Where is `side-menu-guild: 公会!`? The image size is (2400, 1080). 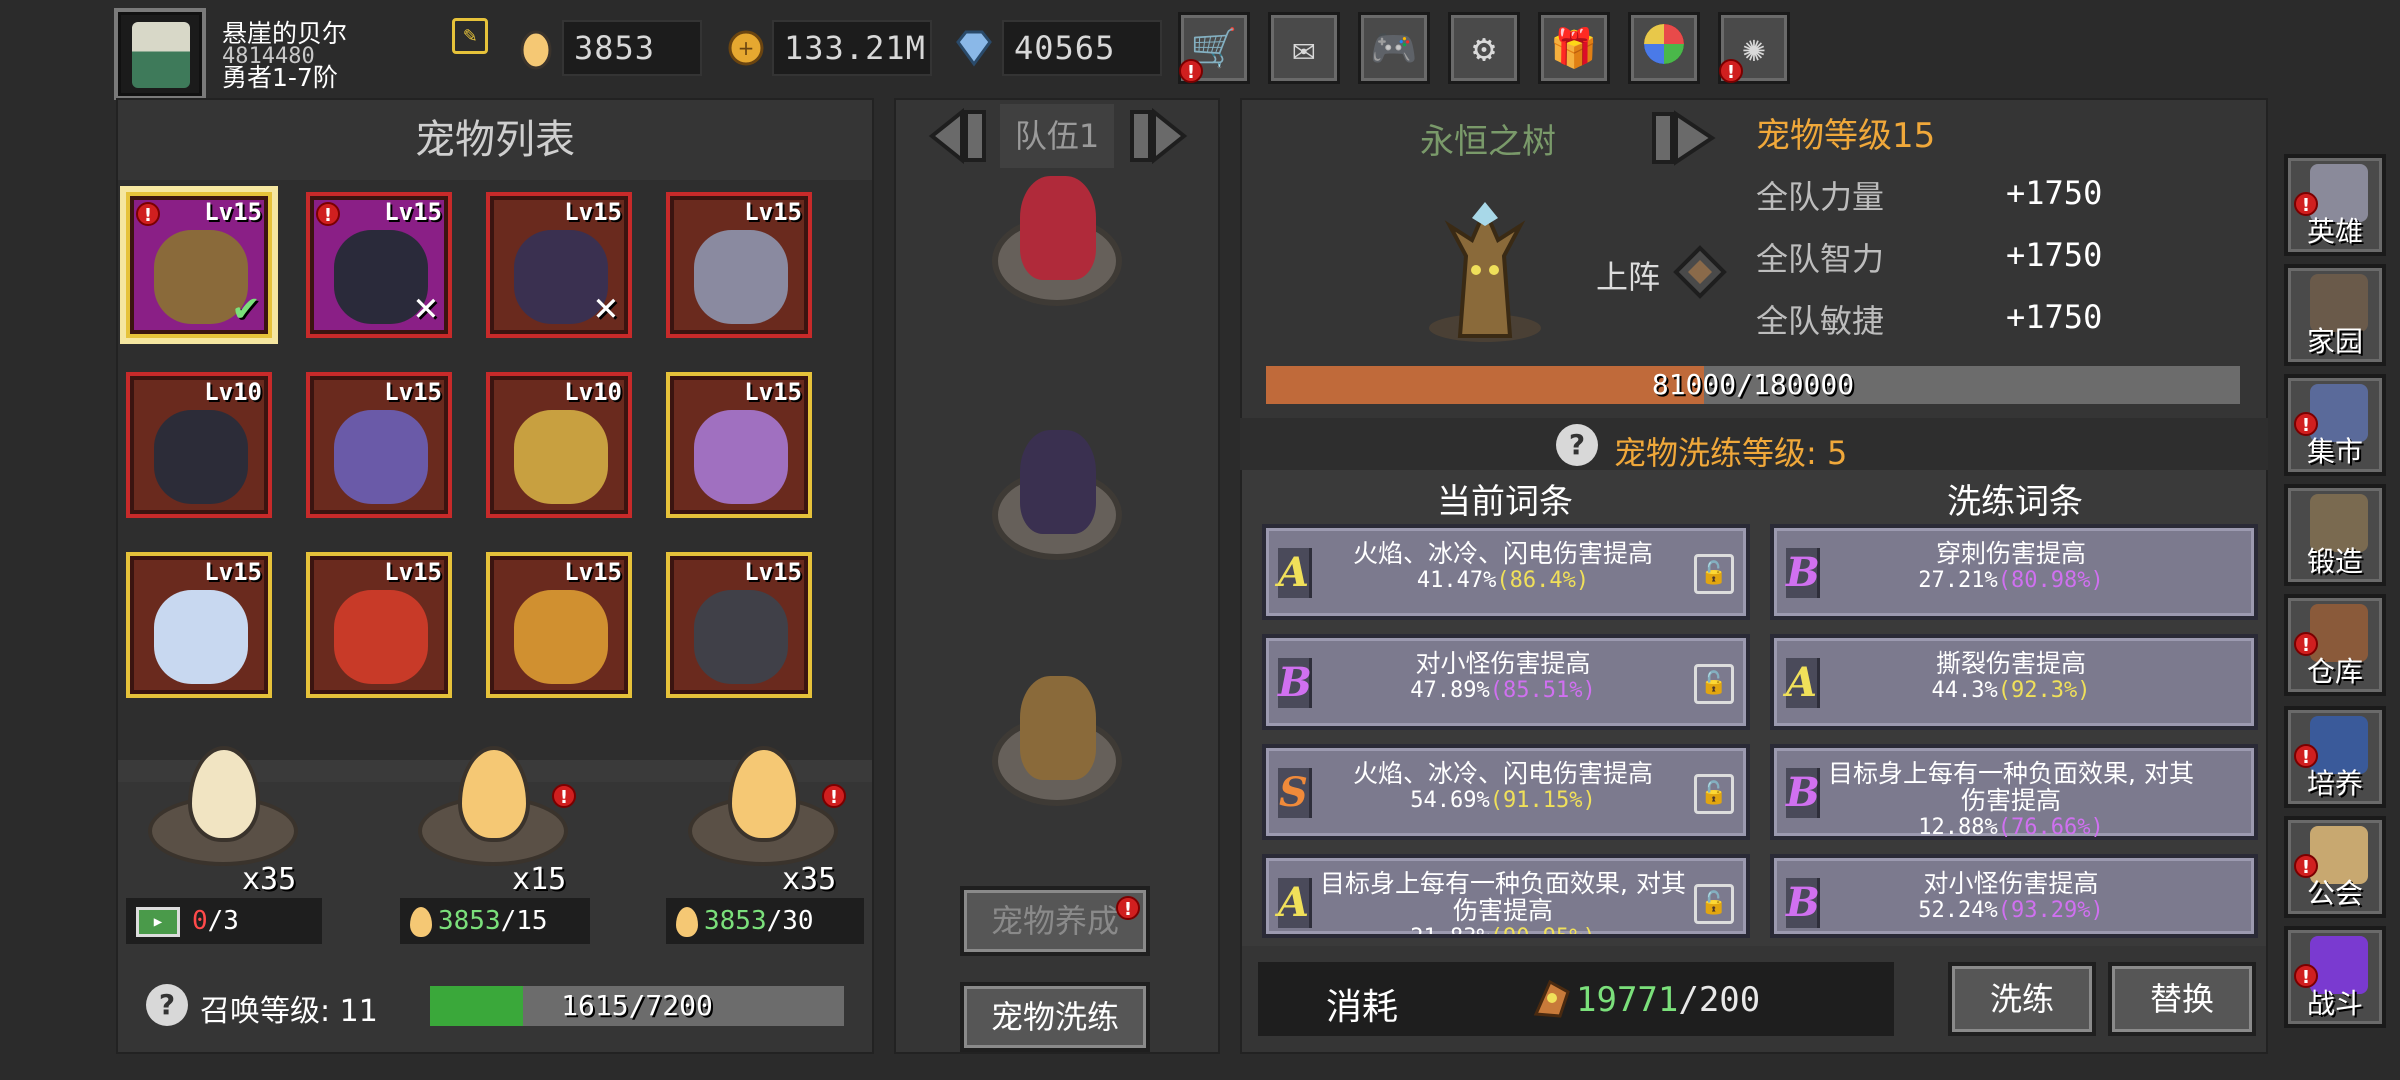
side-menu-guild: 公会! is located at coordinates (2335, 867).